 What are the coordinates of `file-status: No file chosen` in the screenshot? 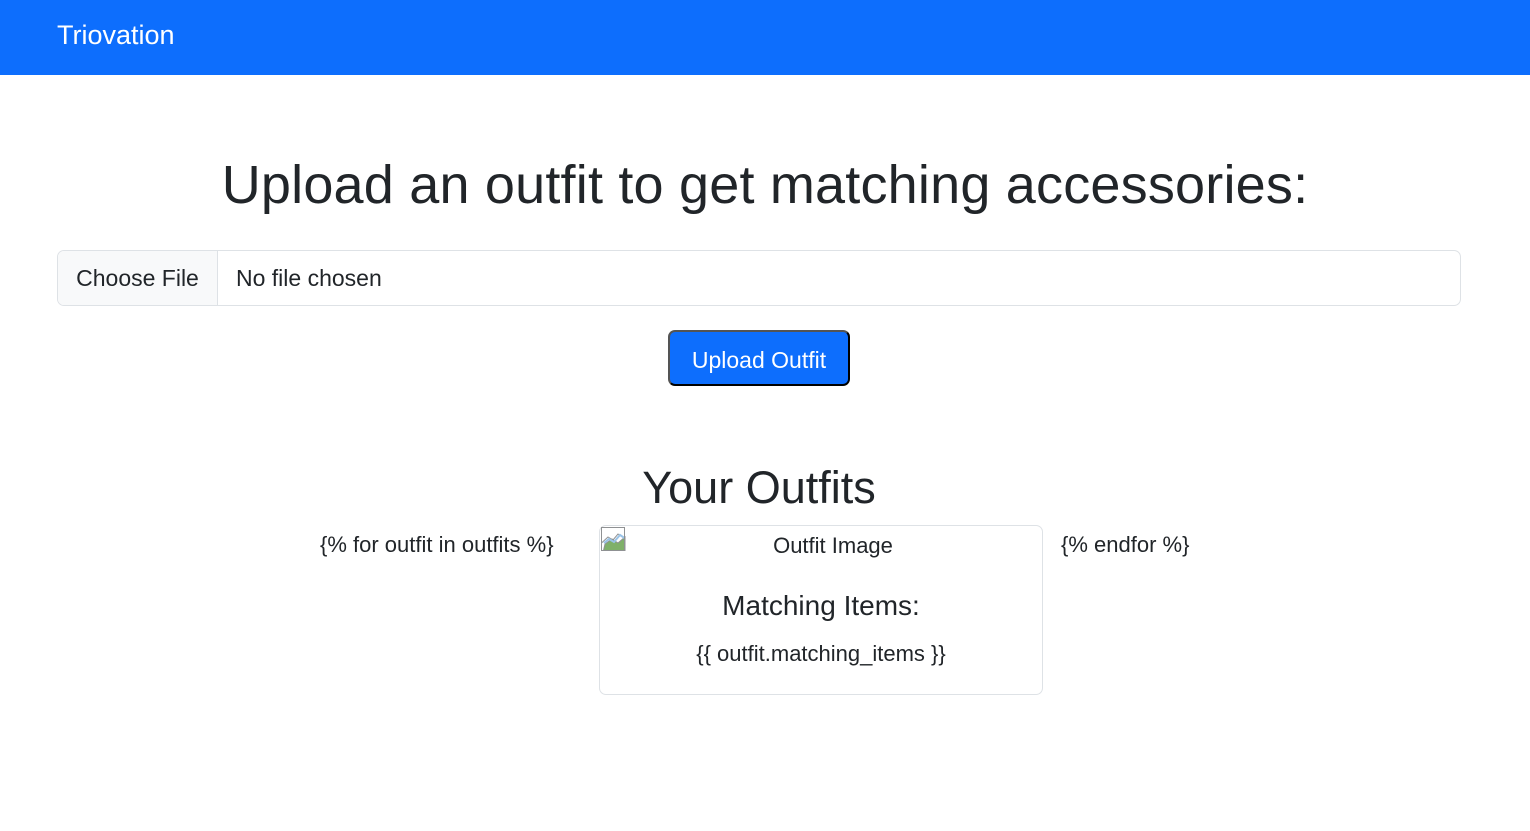 It's located at (309, 278).